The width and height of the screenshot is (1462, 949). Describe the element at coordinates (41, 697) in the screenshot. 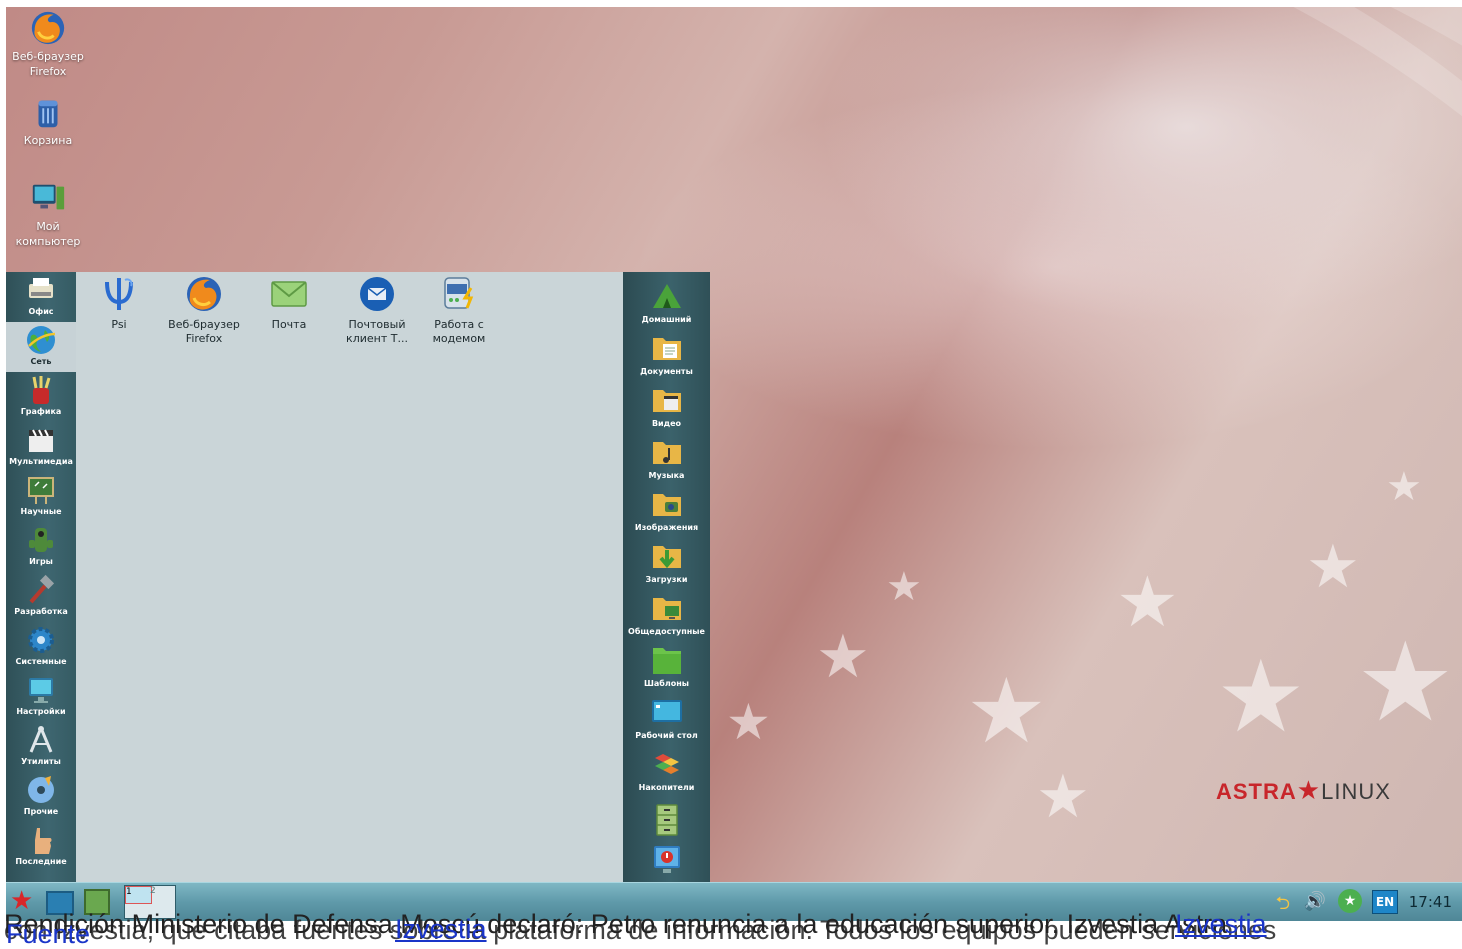

I see `category-settings: Настройки` at that location.